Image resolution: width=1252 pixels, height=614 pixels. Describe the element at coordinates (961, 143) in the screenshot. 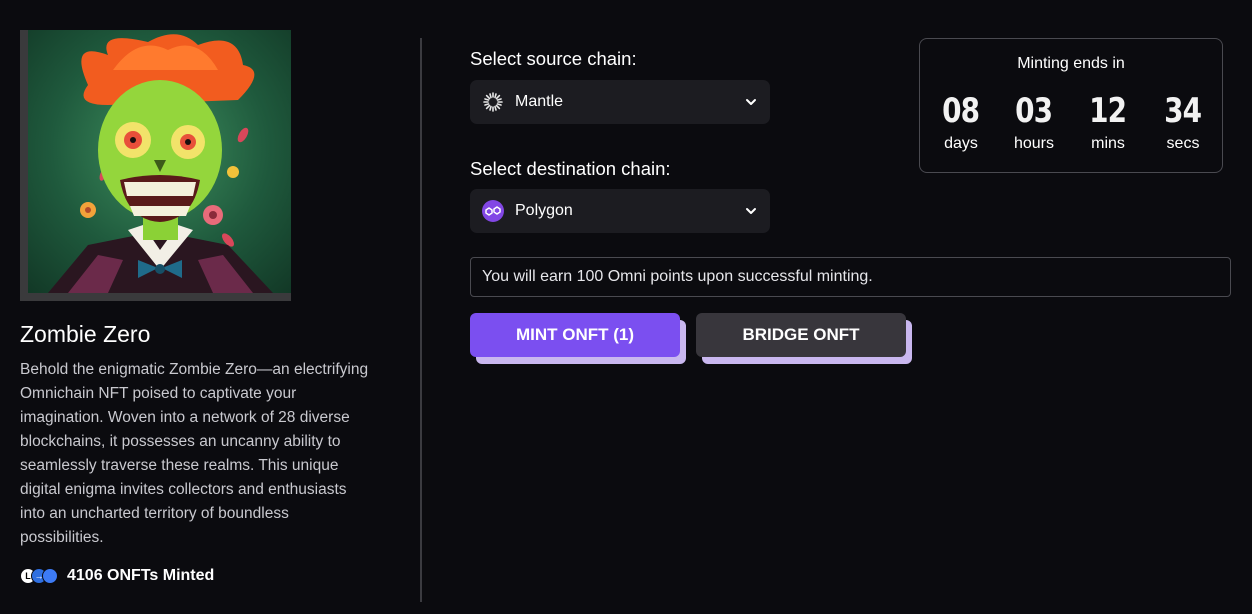

I see `countdown-days-label: days` at that location.